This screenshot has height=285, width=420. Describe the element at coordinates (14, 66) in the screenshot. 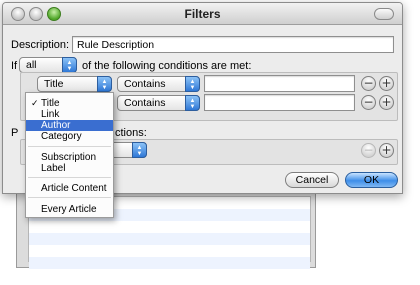

I see `if-label: If` at that location.